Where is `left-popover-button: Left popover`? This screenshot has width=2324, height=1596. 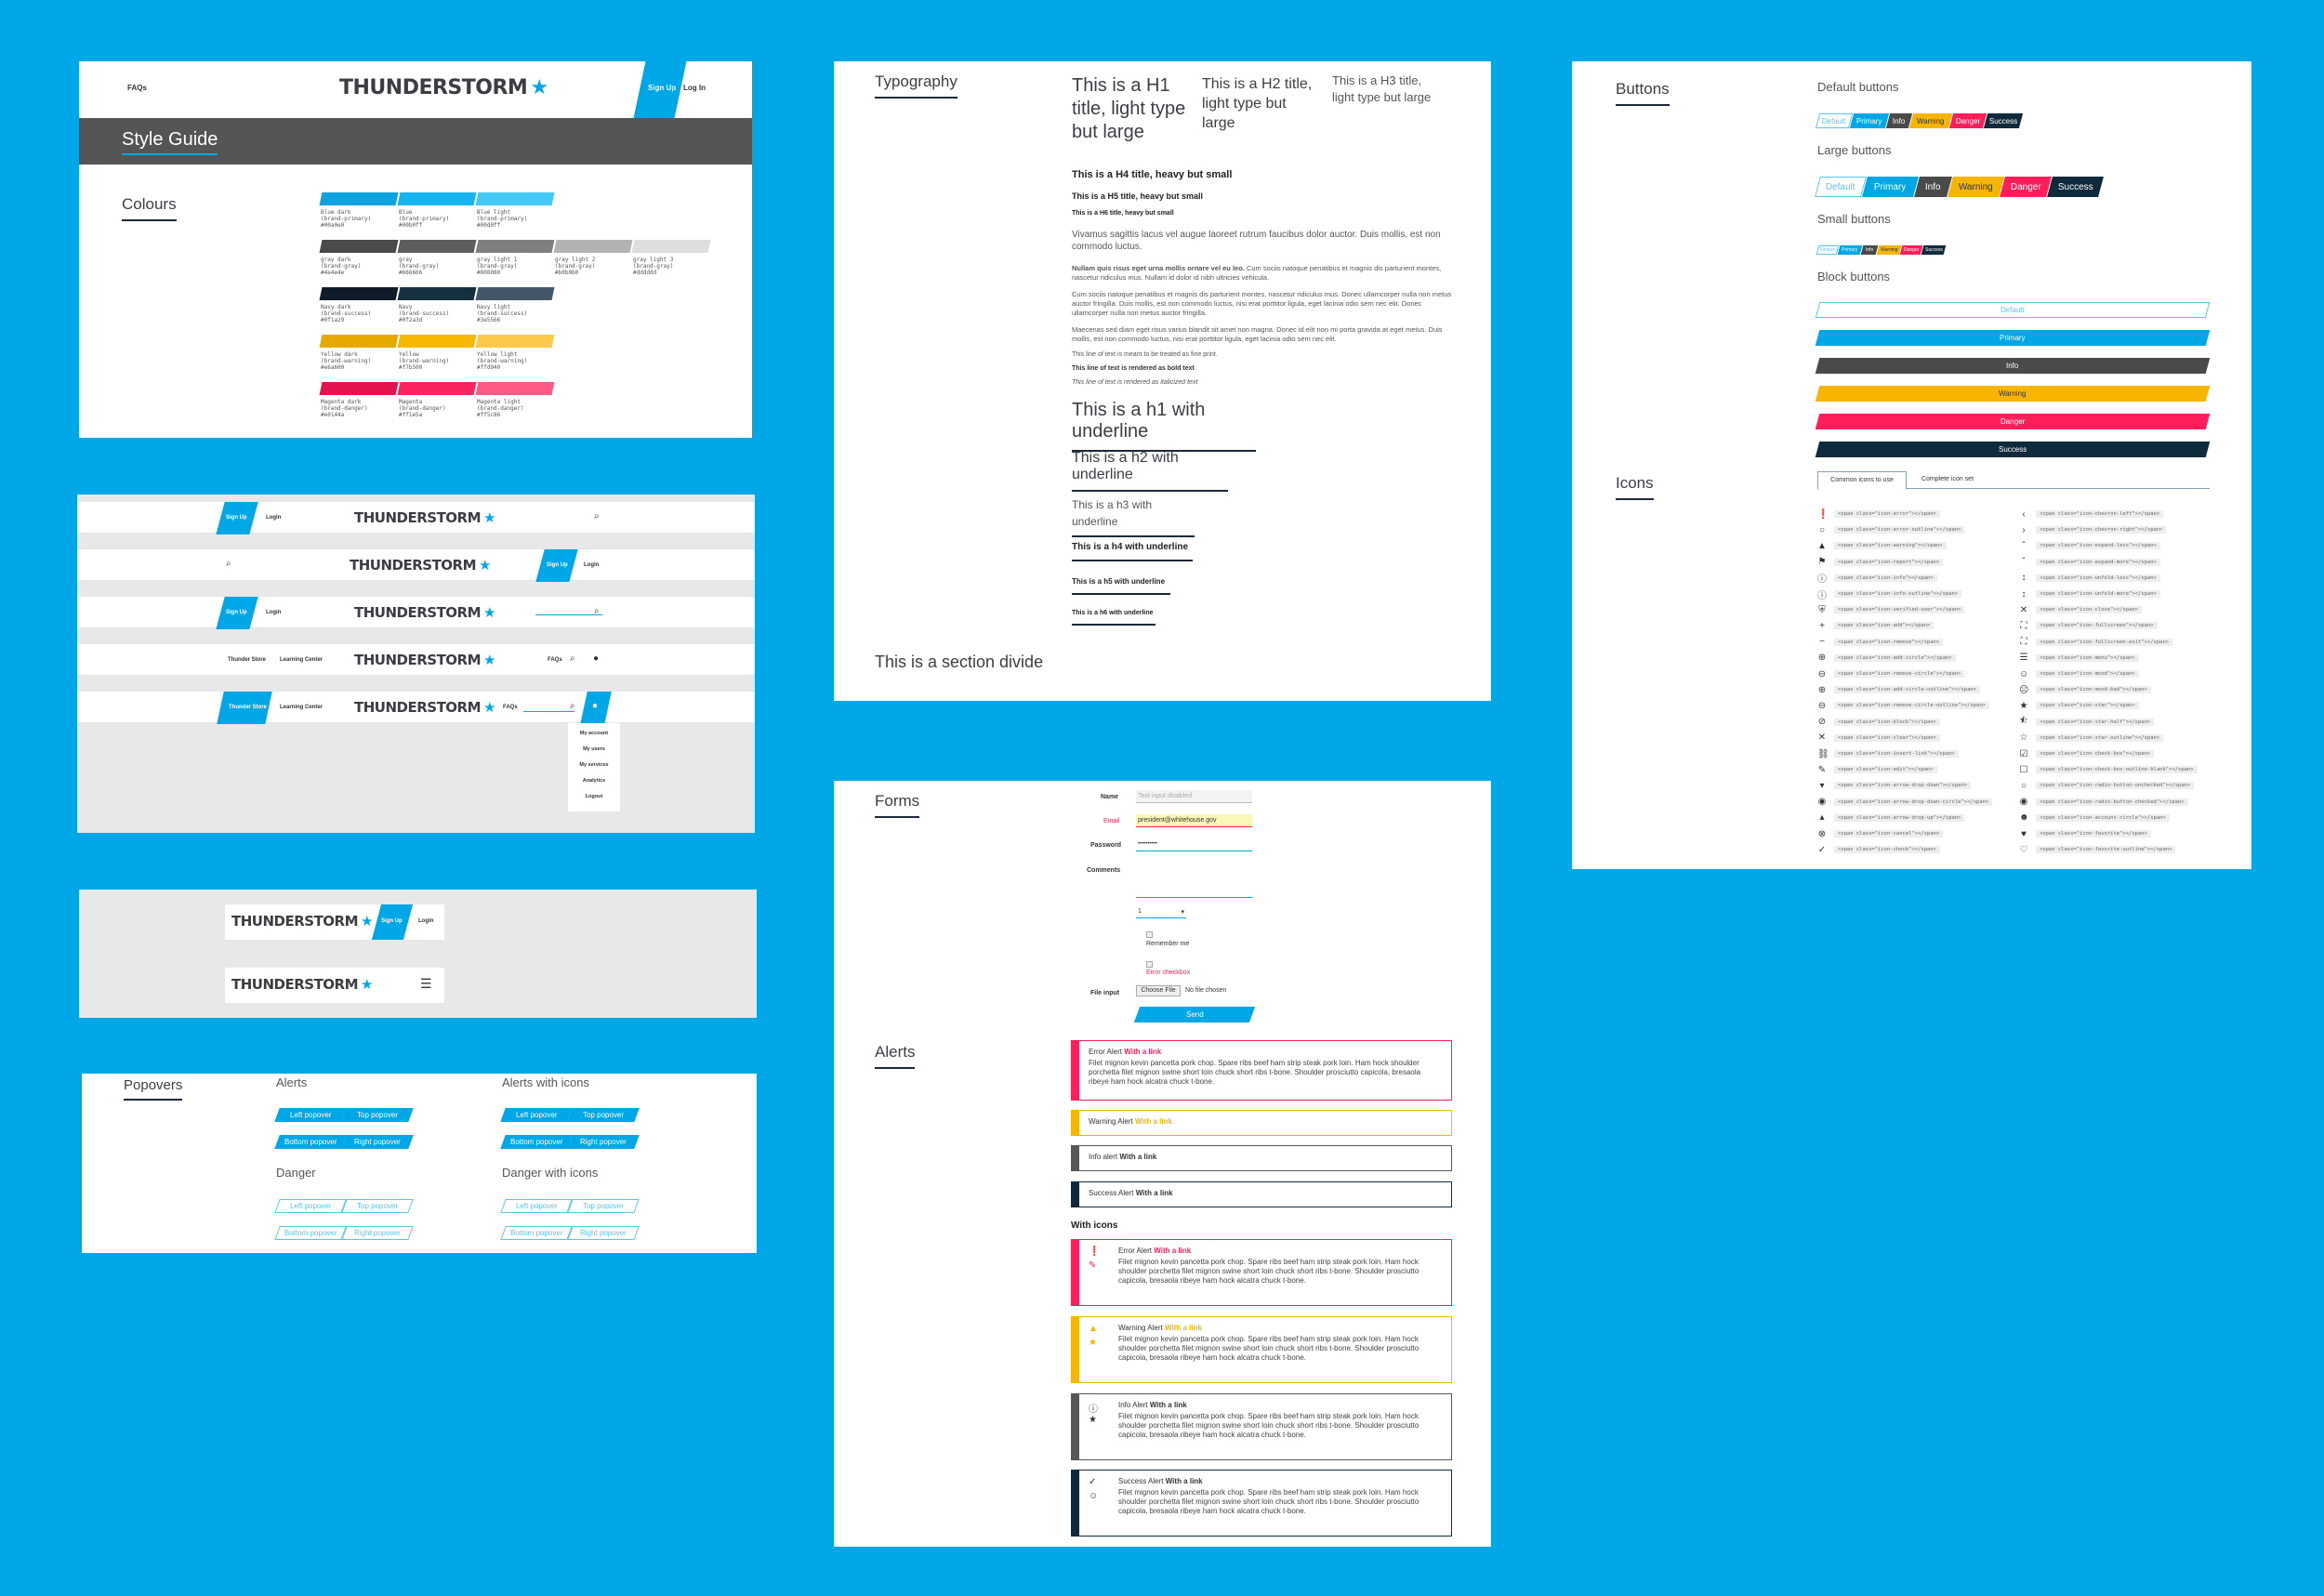
left-popover-button: Left popover is located at coordinates (310, 1115).